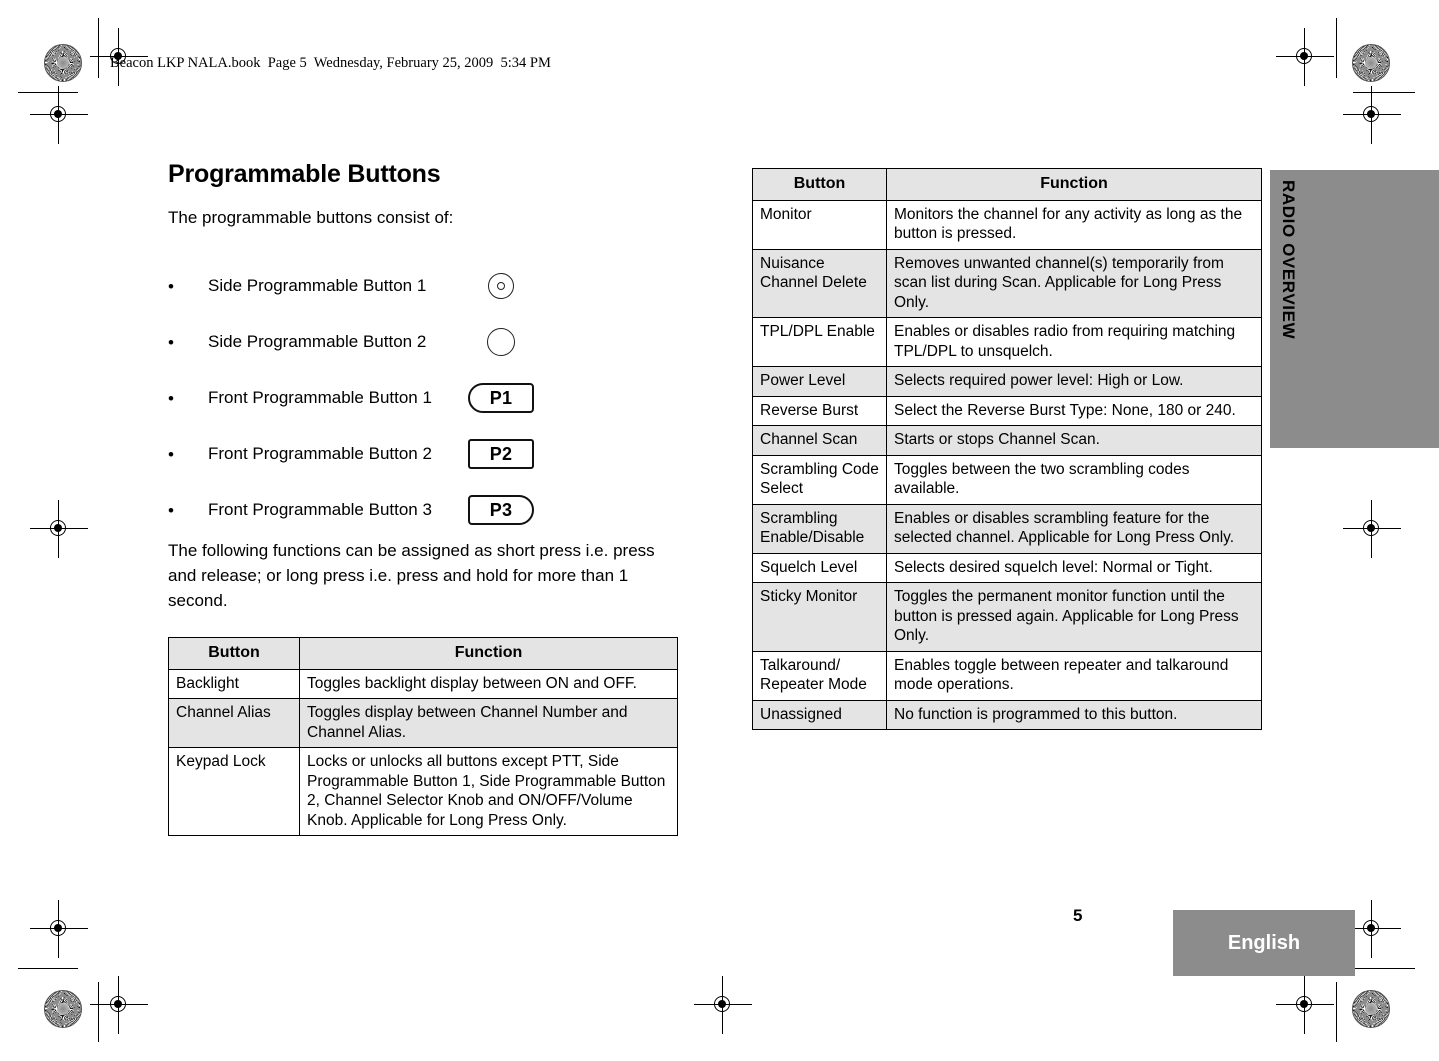  What do you see at coordinates (819, 224) in the screenshot?
I see `cell-button: Monitor` at bounding box center [819, 224].